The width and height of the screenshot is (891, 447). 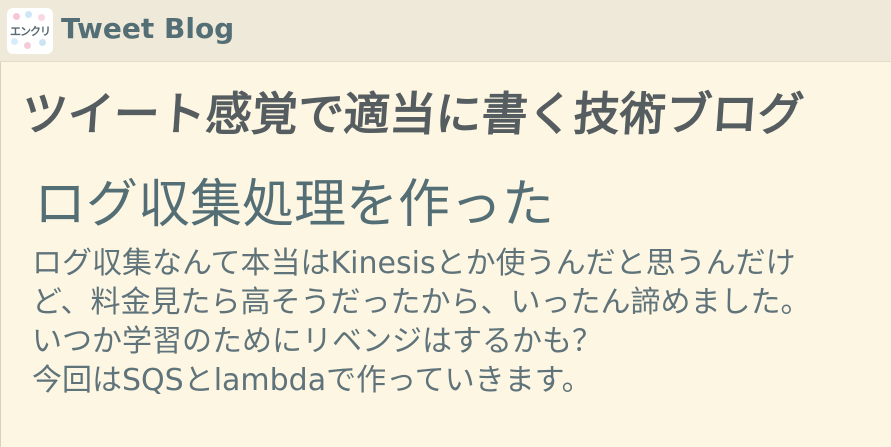 What do you see at coordinates (0, 254) in the screenshot?
I see `page-edge` at bounding box center [0, 254].